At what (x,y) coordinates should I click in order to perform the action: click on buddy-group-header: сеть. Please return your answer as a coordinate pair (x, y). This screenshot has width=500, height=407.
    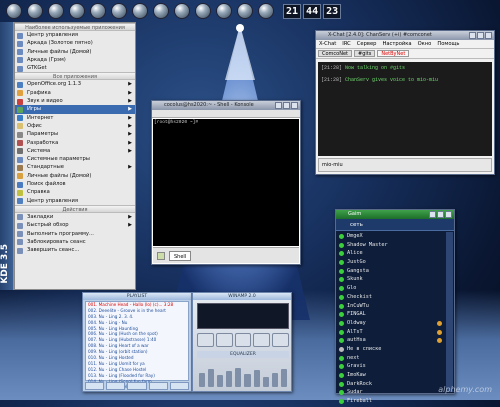
    Looking at the image, I should click on (395, 225).